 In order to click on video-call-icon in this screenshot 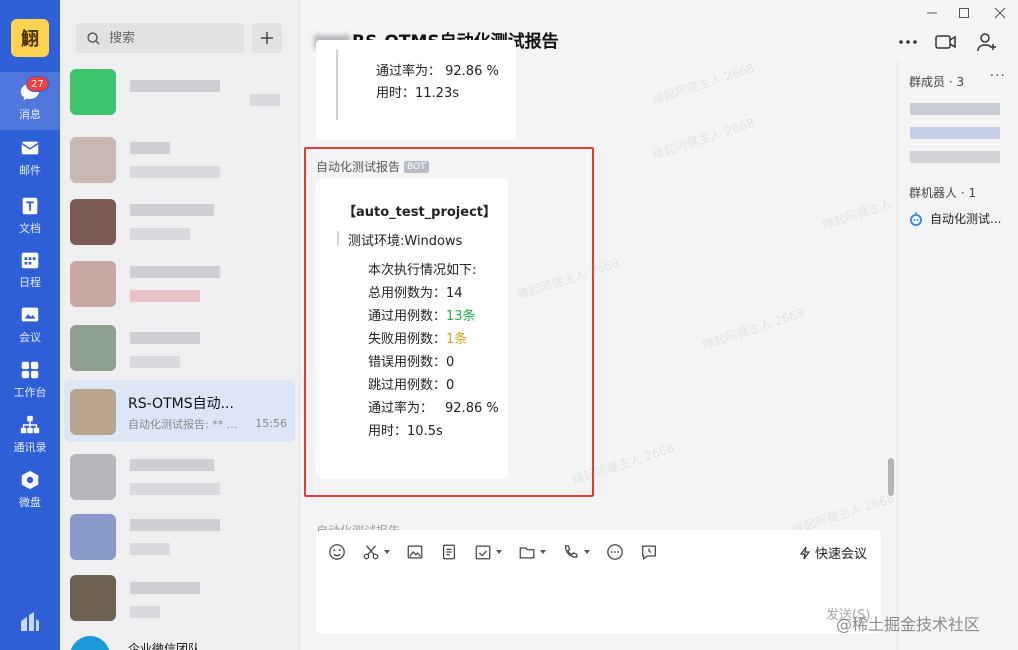, I will do `click(945, 42)`.